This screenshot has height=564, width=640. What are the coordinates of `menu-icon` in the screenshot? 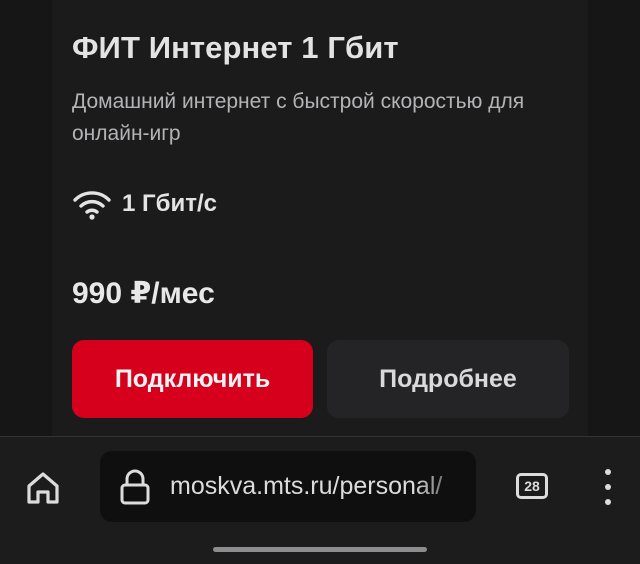 It's located at (608, 472).